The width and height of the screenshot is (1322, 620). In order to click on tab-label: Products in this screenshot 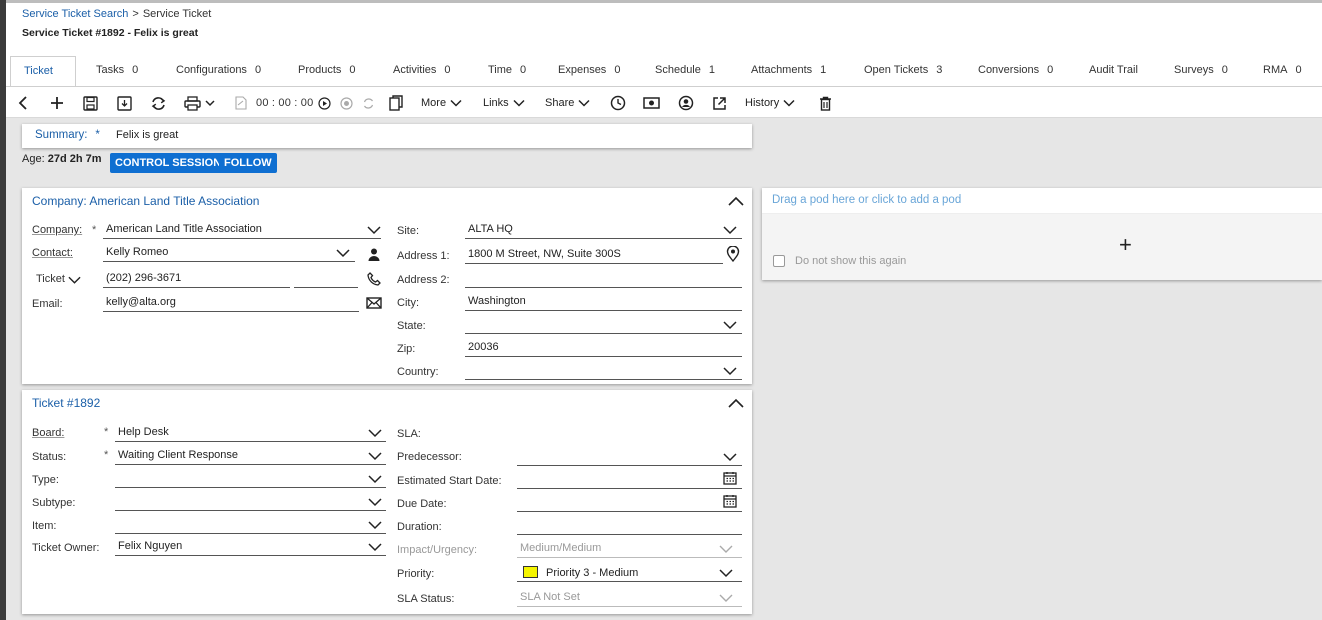, I will do `click(320, 70)`.